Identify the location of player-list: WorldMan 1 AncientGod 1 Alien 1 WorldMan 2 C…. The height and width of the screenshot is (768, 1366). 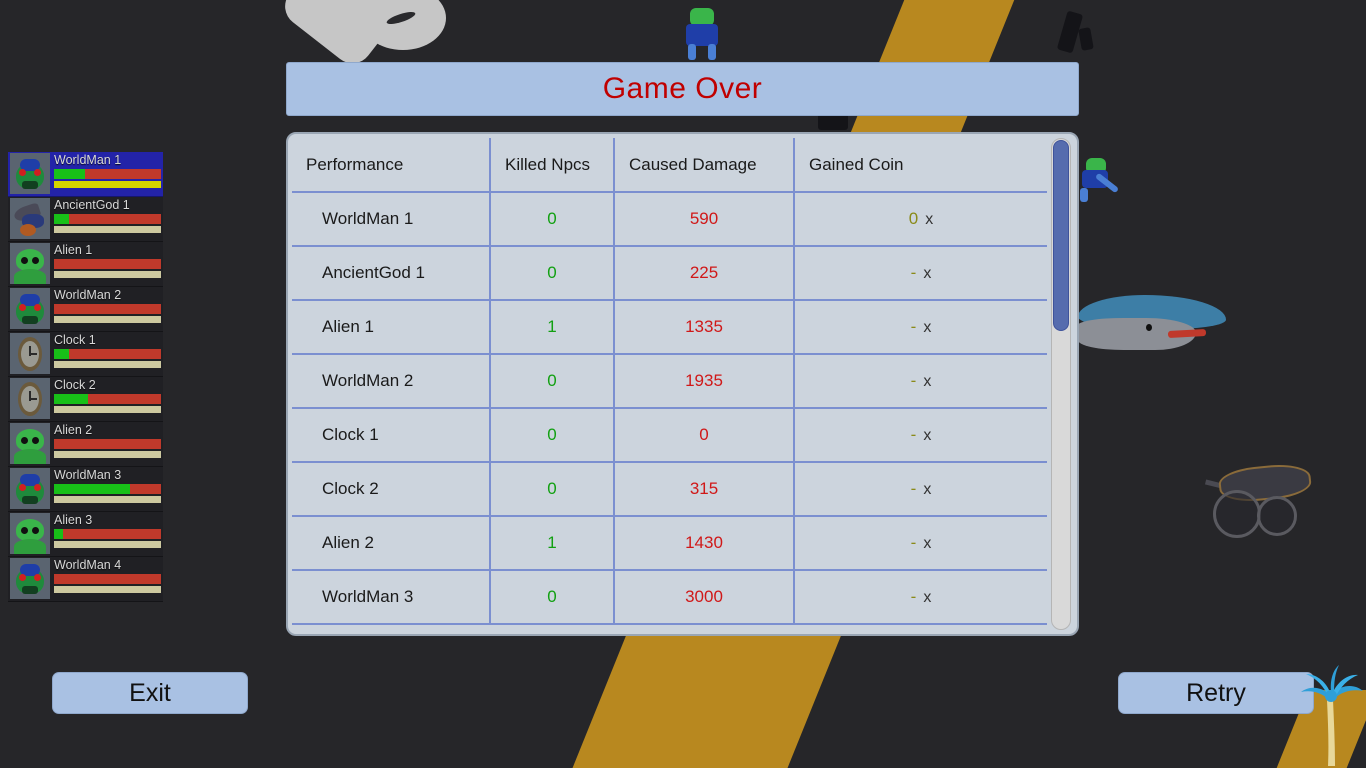
(85, 377).